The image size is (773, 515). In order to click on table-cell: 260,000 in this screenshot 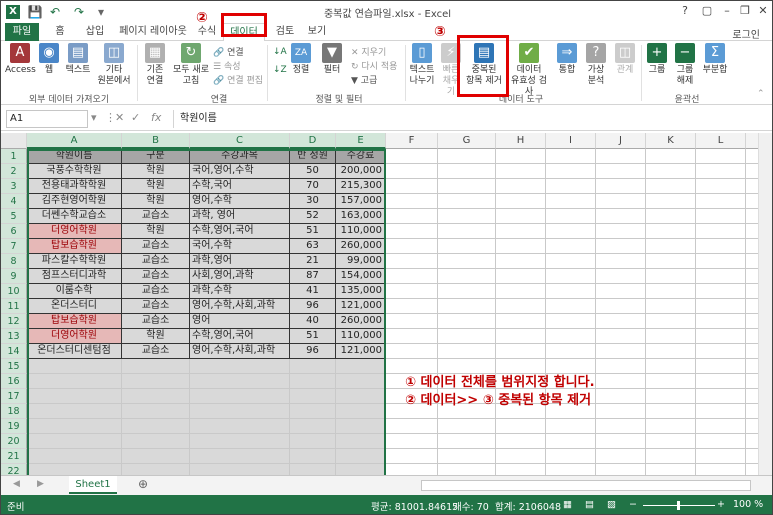, I will do `click(361, 321)`.